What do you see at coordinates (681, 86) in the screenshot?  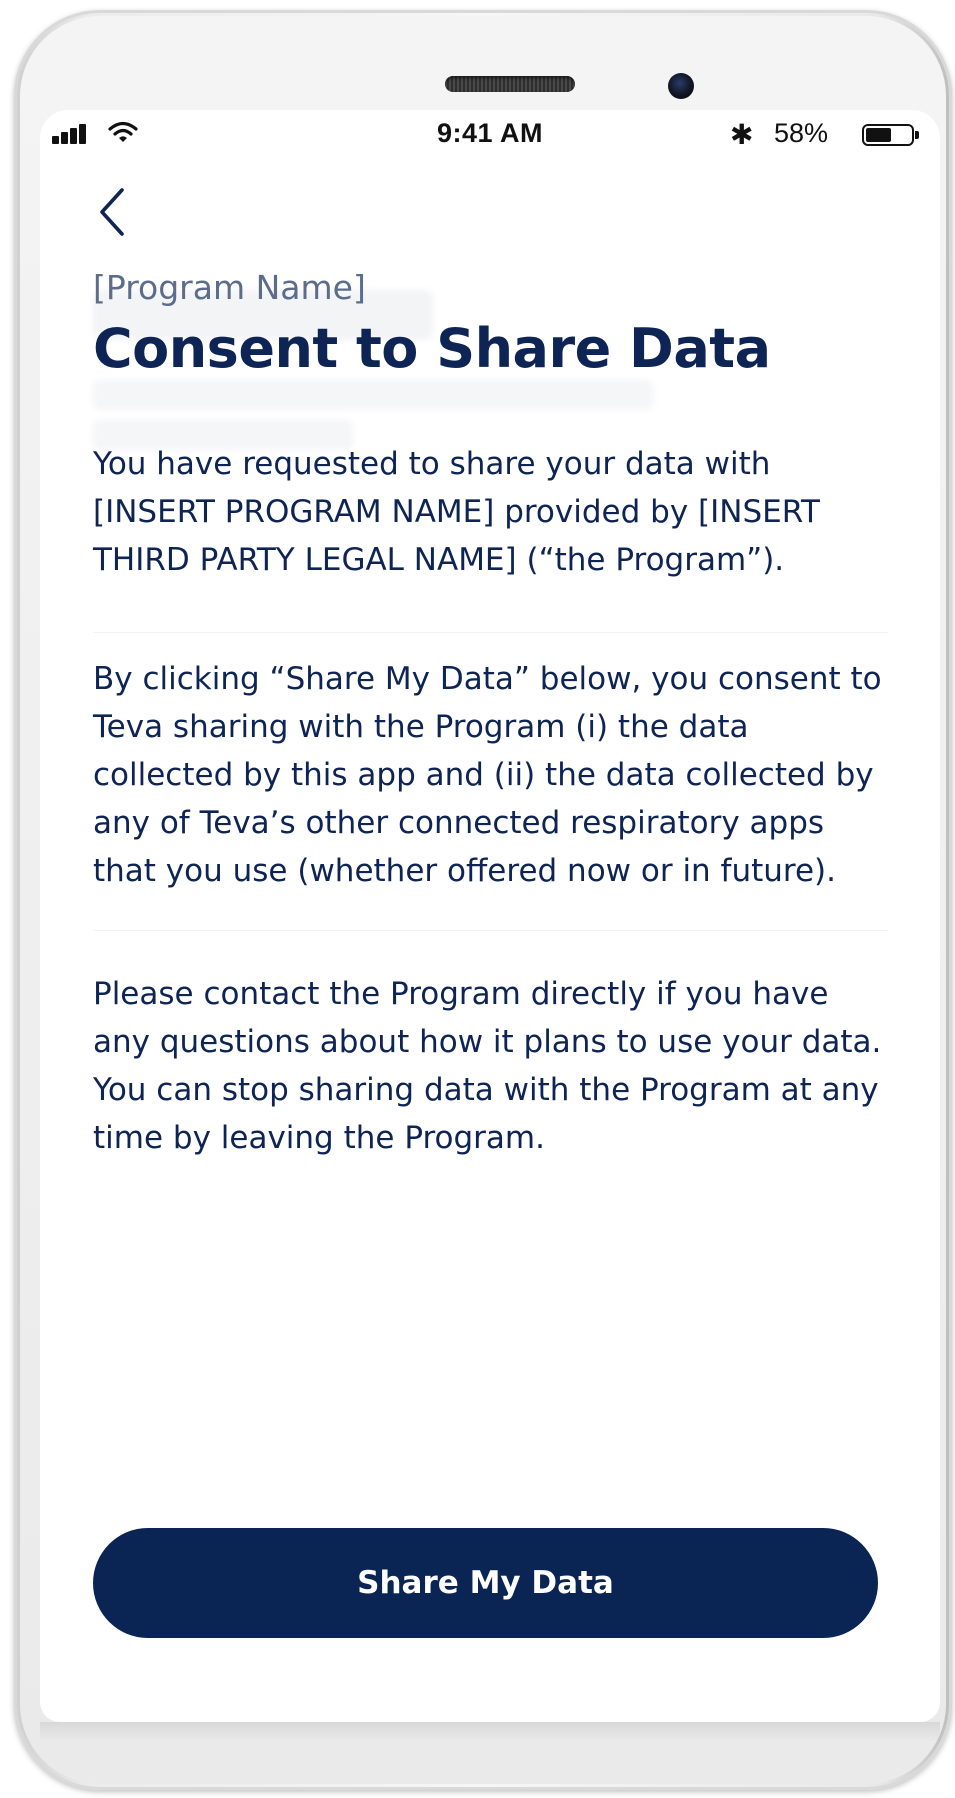 I see `front-camera` at bounding box center [681, 86].